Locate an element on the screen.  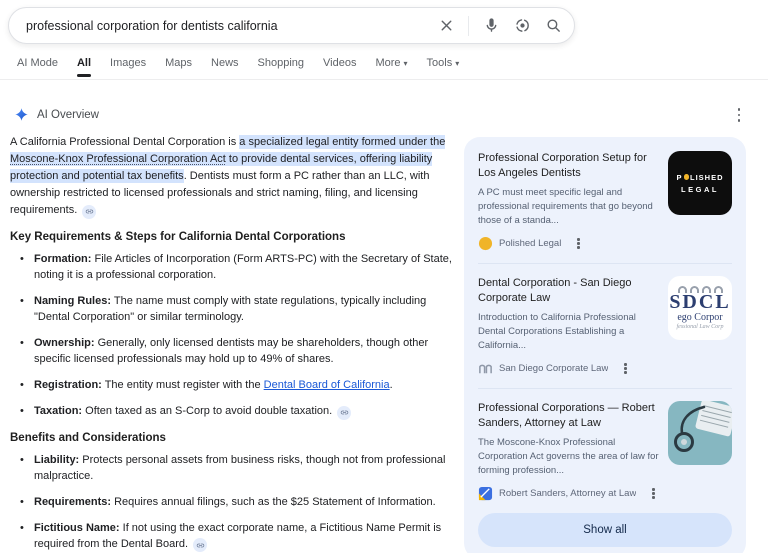
robert-sanders-favicon is located at coordinates (485, 493).